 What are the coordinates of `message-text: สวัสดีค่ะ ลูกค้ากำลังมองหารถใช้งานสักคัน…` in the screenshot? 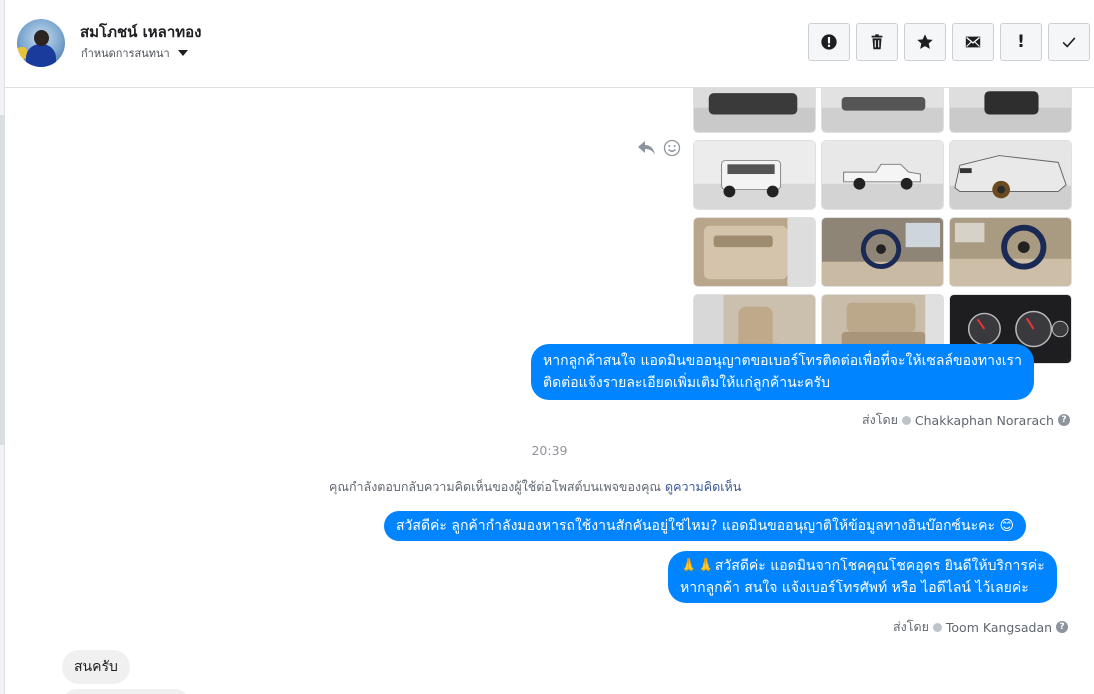 It's located at (705, 526).